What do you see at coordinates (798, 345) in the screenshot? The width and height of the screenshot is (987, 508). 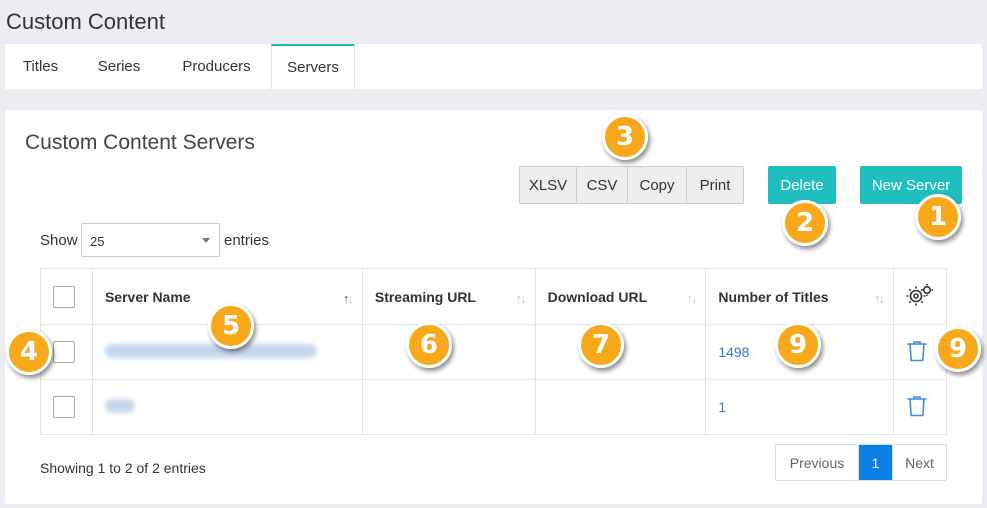 I see `callout-badge-9-titles: 9` at bounding box center [798, 345].